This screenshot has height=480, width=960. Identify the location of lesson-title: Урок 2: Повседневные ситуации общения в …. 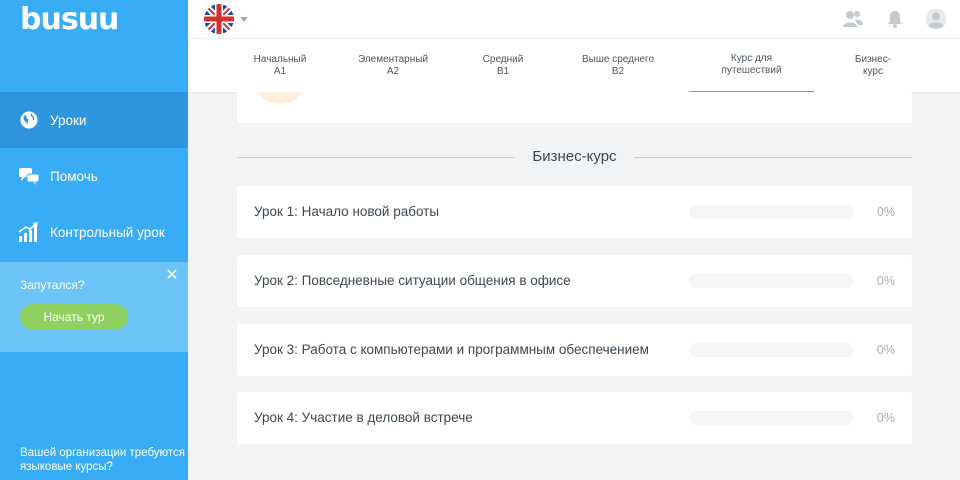
(412, 281).